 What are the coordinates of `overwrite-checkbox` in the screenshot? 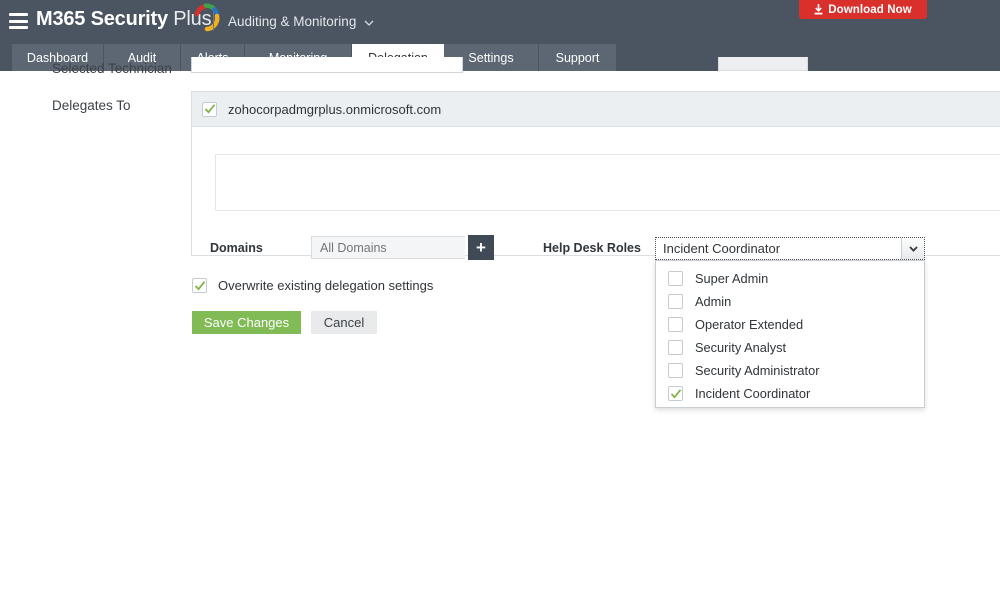 It's located at (199, 285).